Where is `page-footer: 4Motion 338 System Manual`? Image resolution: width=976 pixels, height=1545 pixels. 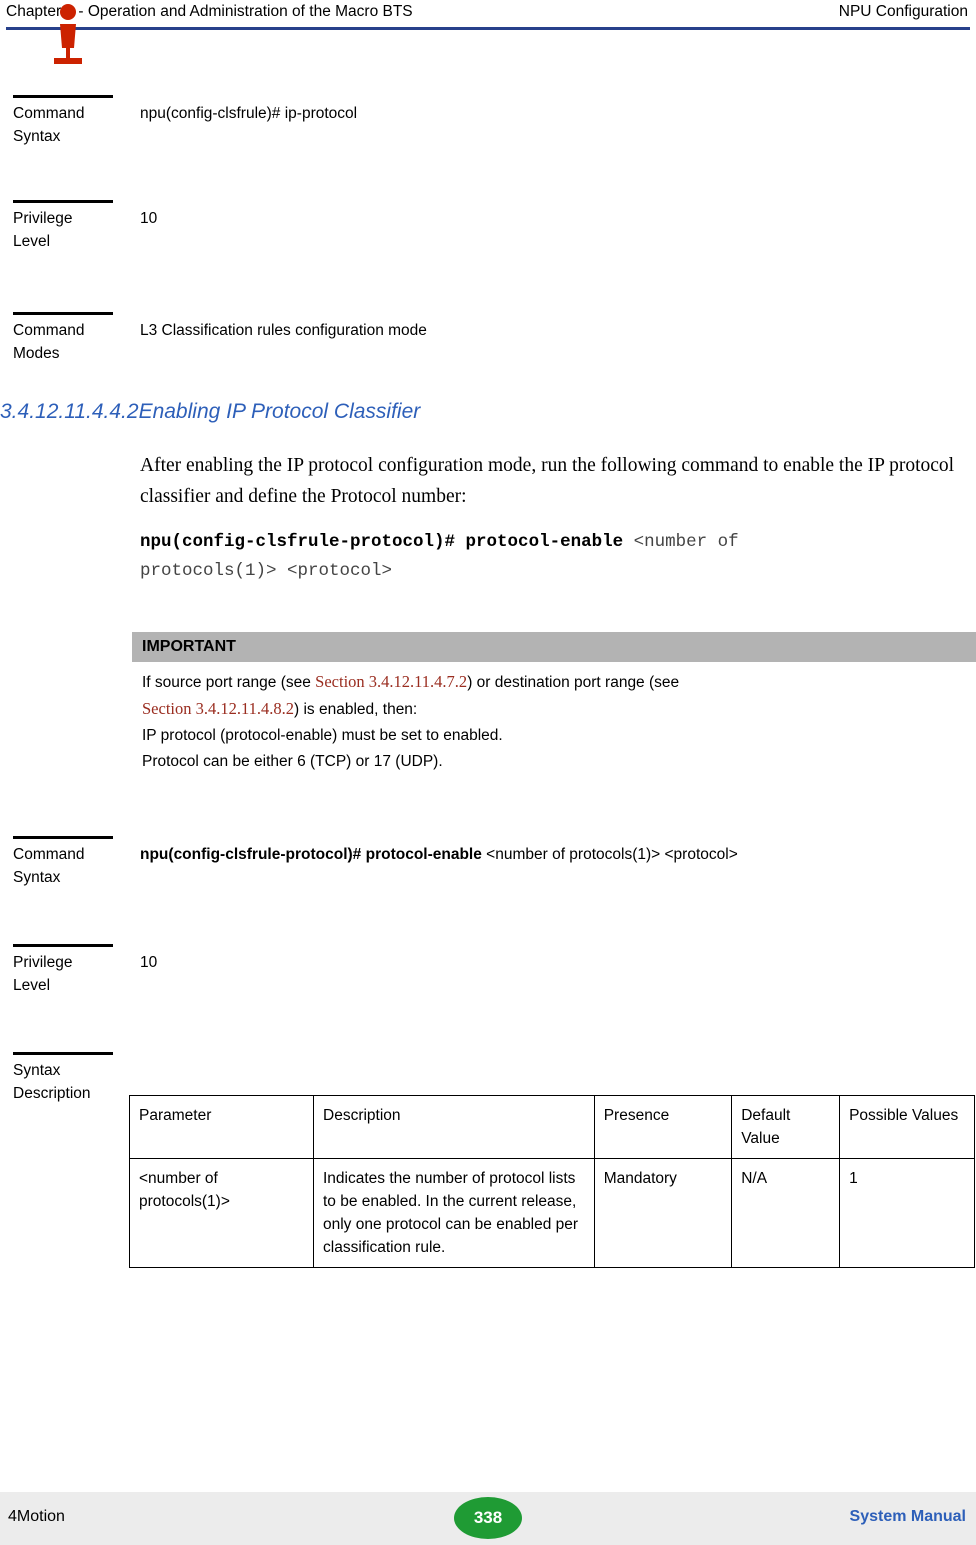
page-footer: 4Motion 338 System Manual is located at coordinates (488, 1518).